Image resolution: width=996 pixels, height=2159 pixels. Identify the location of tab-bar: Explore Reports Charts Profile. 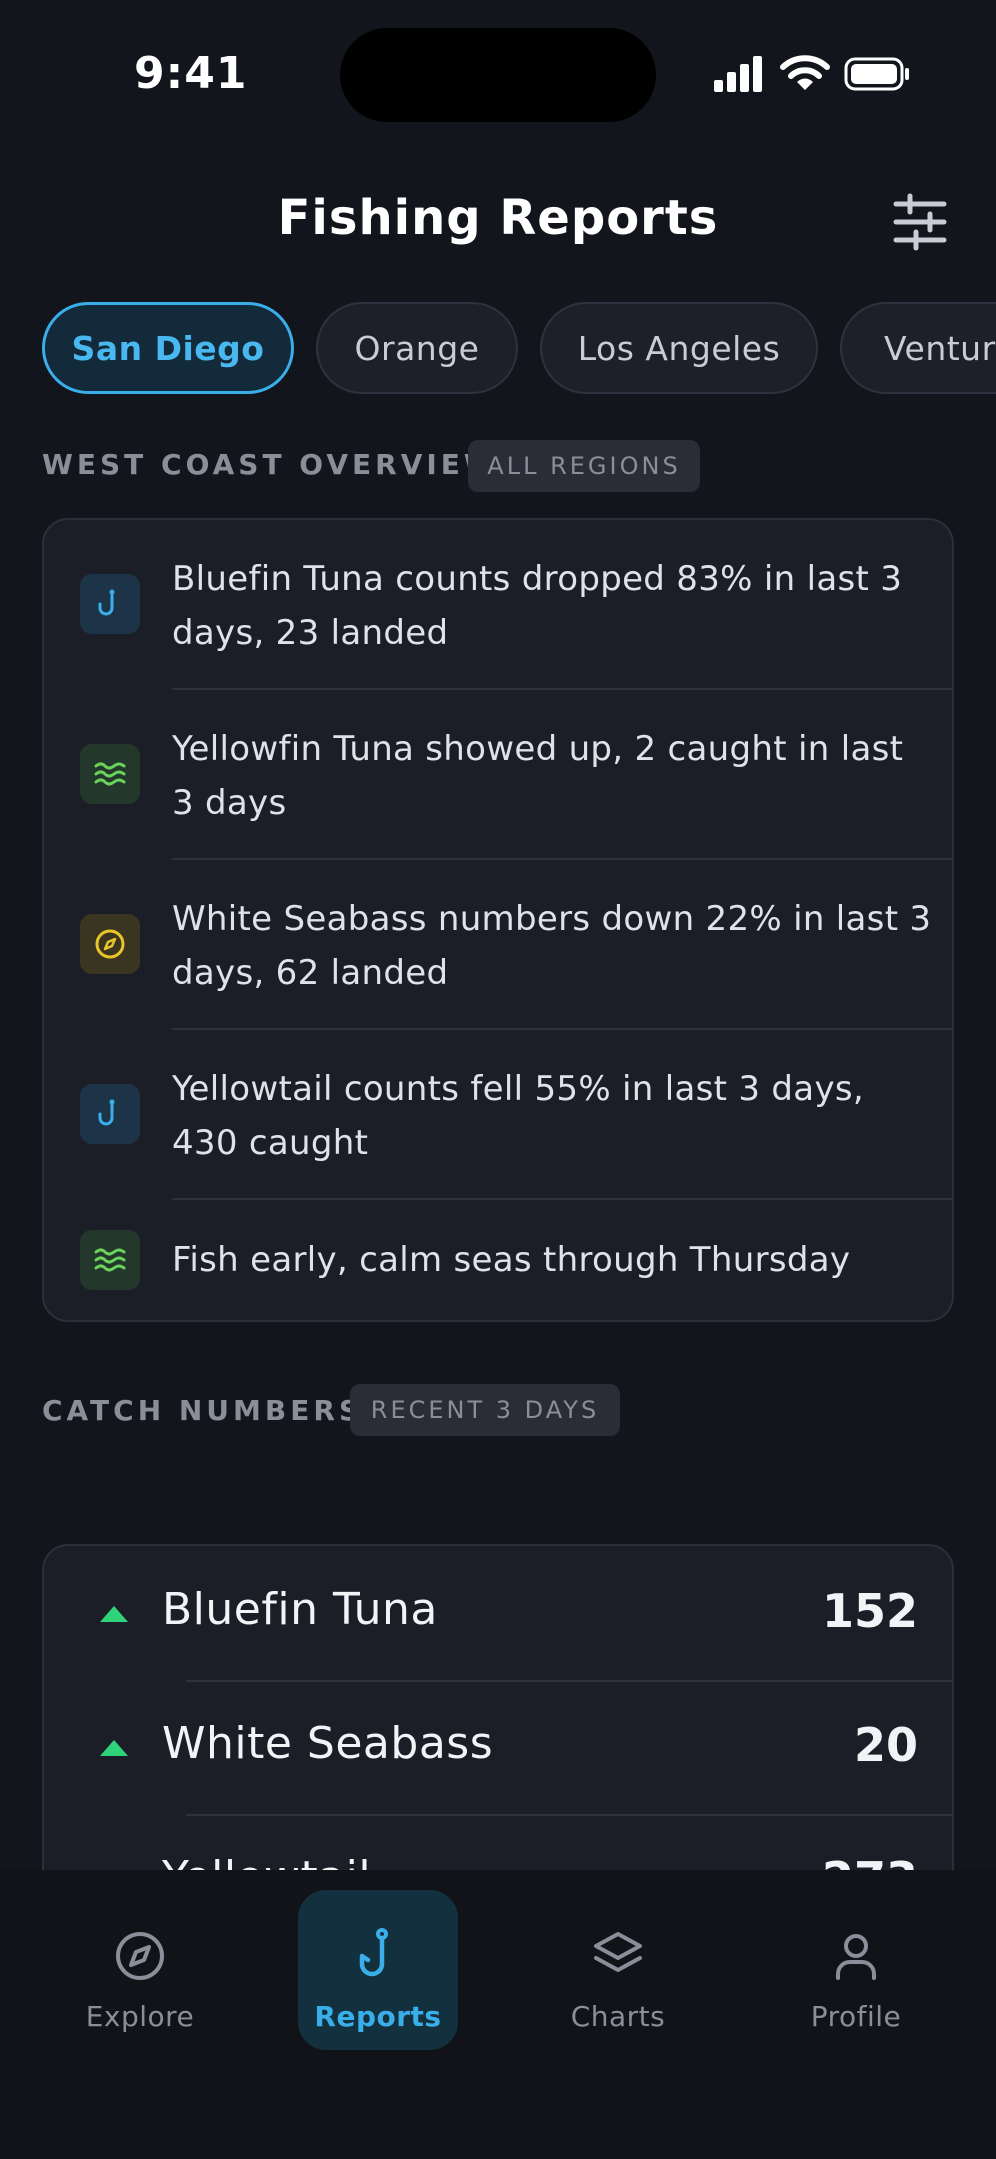
(498, 2014).